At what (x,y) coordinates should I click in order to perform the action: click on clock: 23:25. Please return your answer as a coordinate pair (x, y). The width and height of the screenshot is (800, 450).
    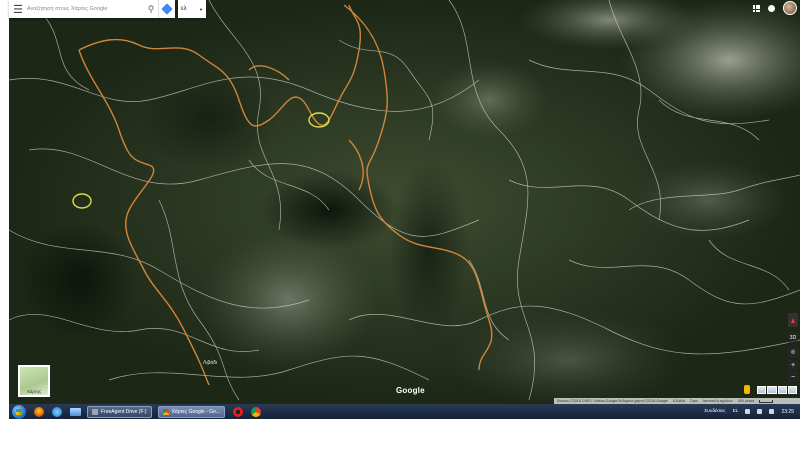
    Looking at the image, I should click on (787, 412).